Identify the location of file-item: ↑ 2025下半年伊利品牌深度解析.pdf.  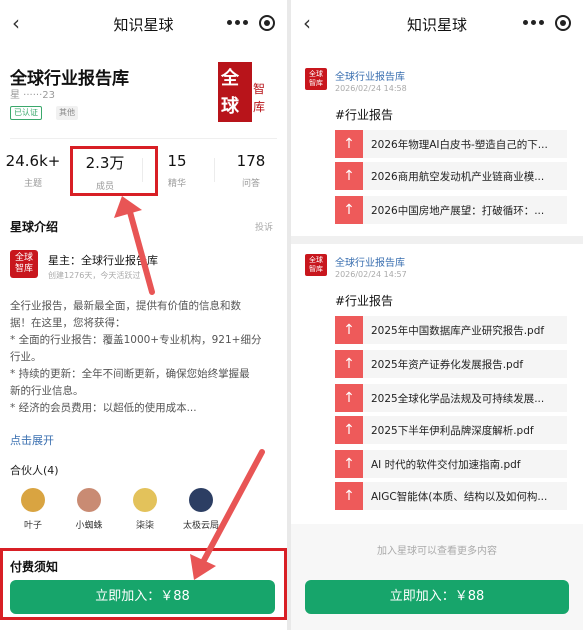
(451, 430).